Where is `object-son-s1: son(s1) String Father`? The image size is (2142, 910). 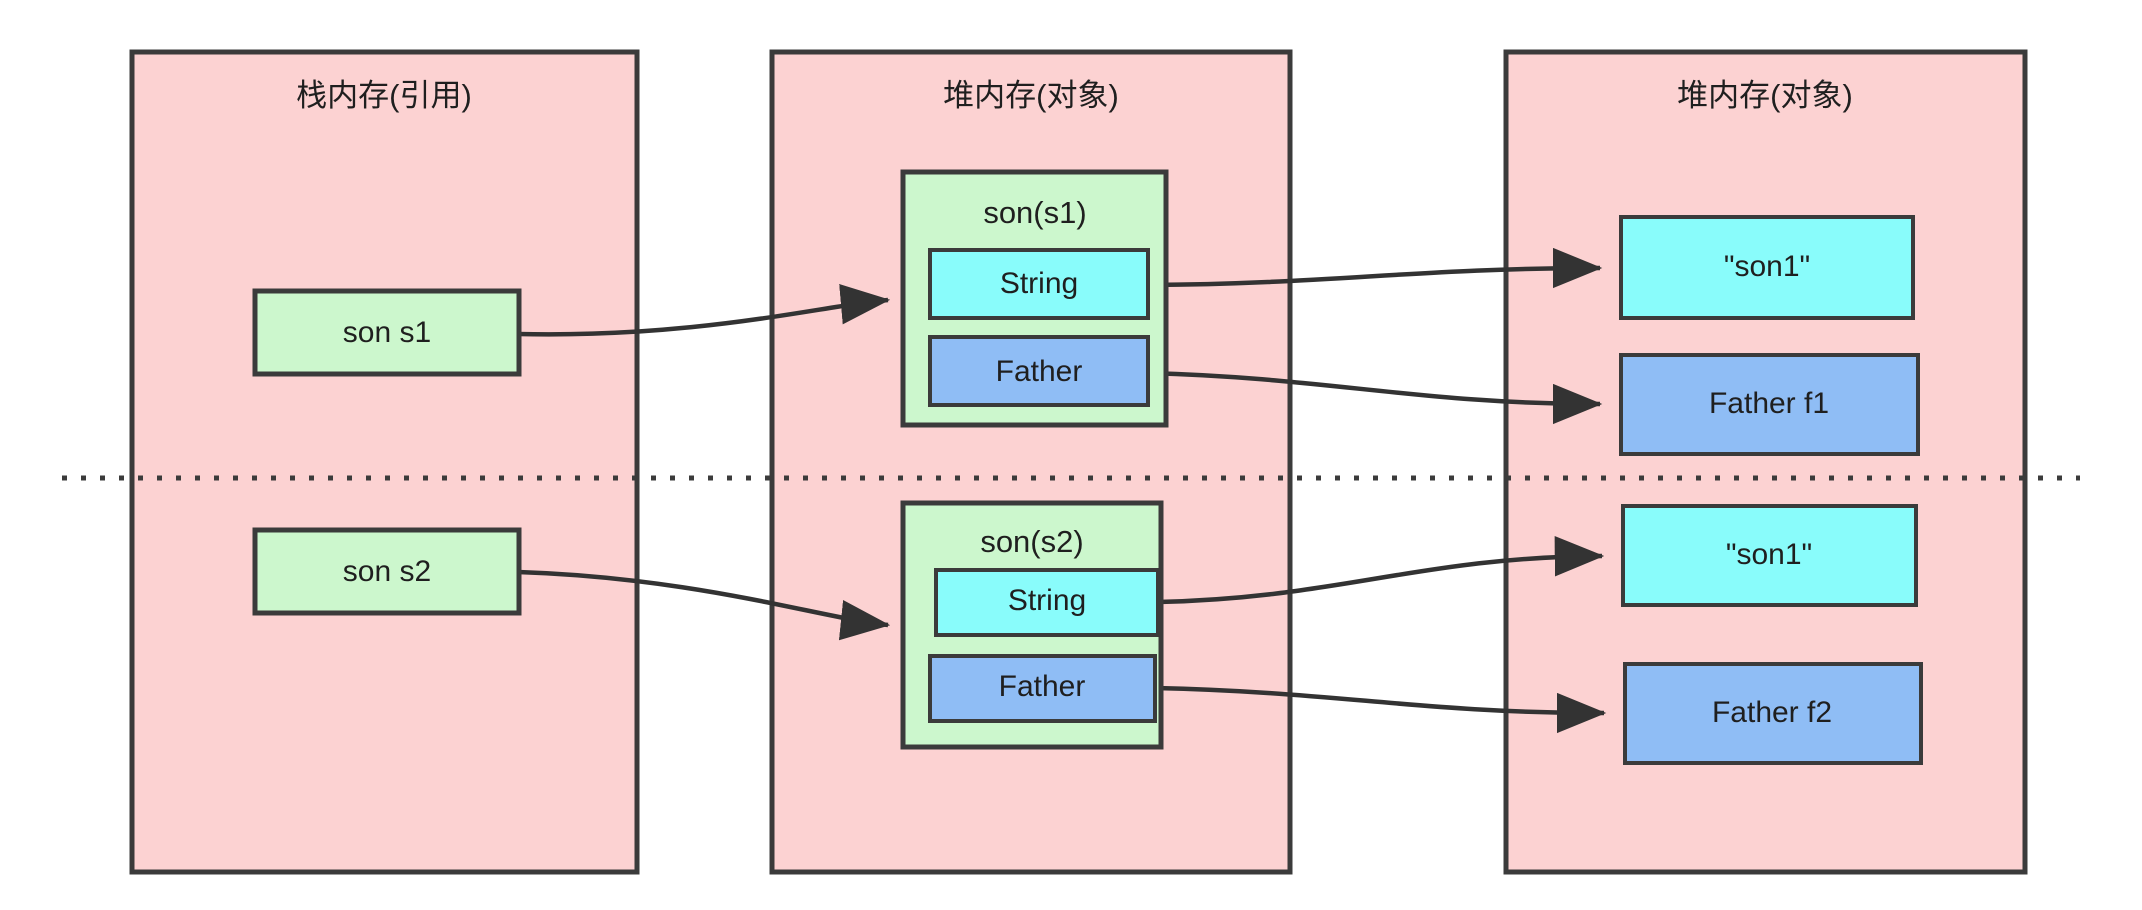 object-son-s1: son(s1) String Father is located at coordinates (1034, 298).